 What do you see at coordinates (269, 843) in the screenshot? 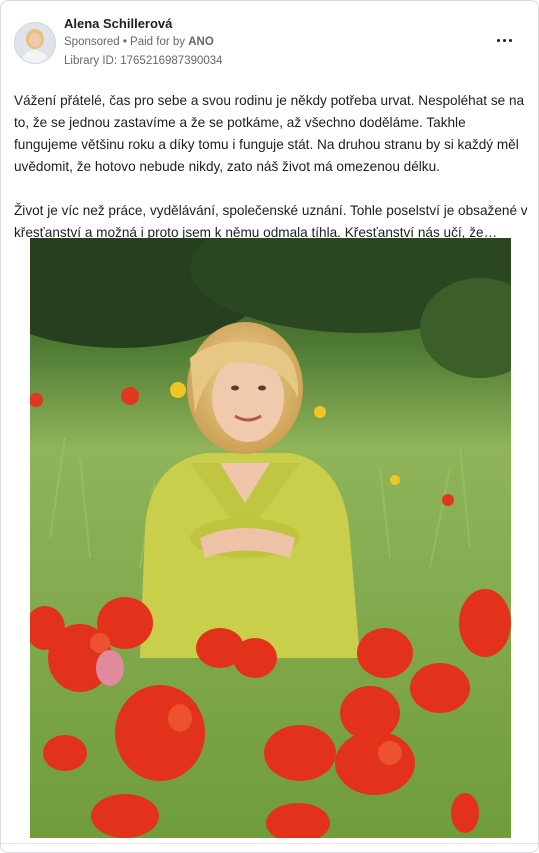
I see `card-footer-divider` at bounding box center [269, 843].